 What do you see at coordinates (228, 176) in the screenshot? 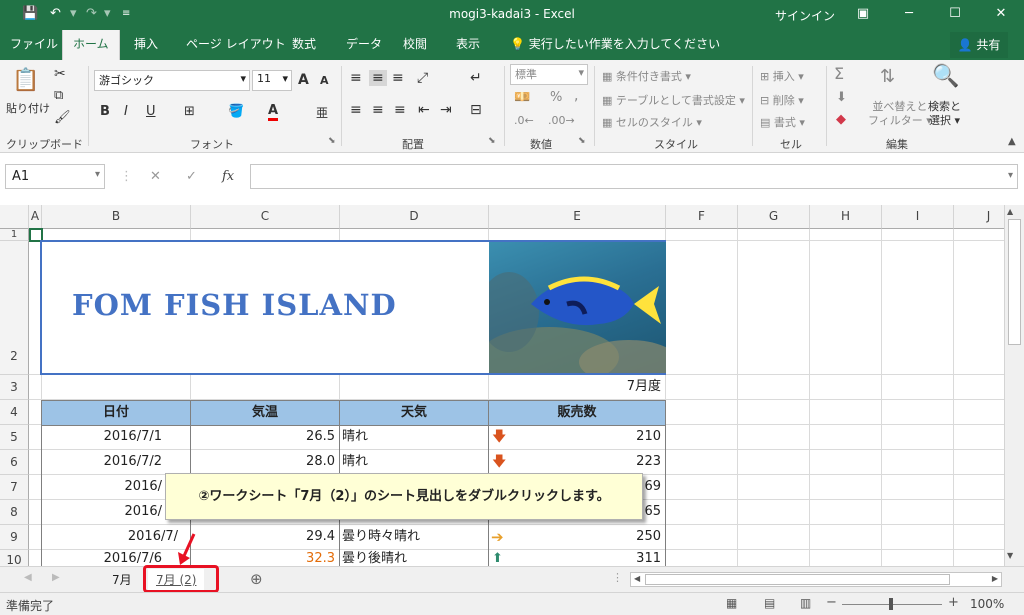
I see `insert-function-button: fx` at bounding box center [228, 176].